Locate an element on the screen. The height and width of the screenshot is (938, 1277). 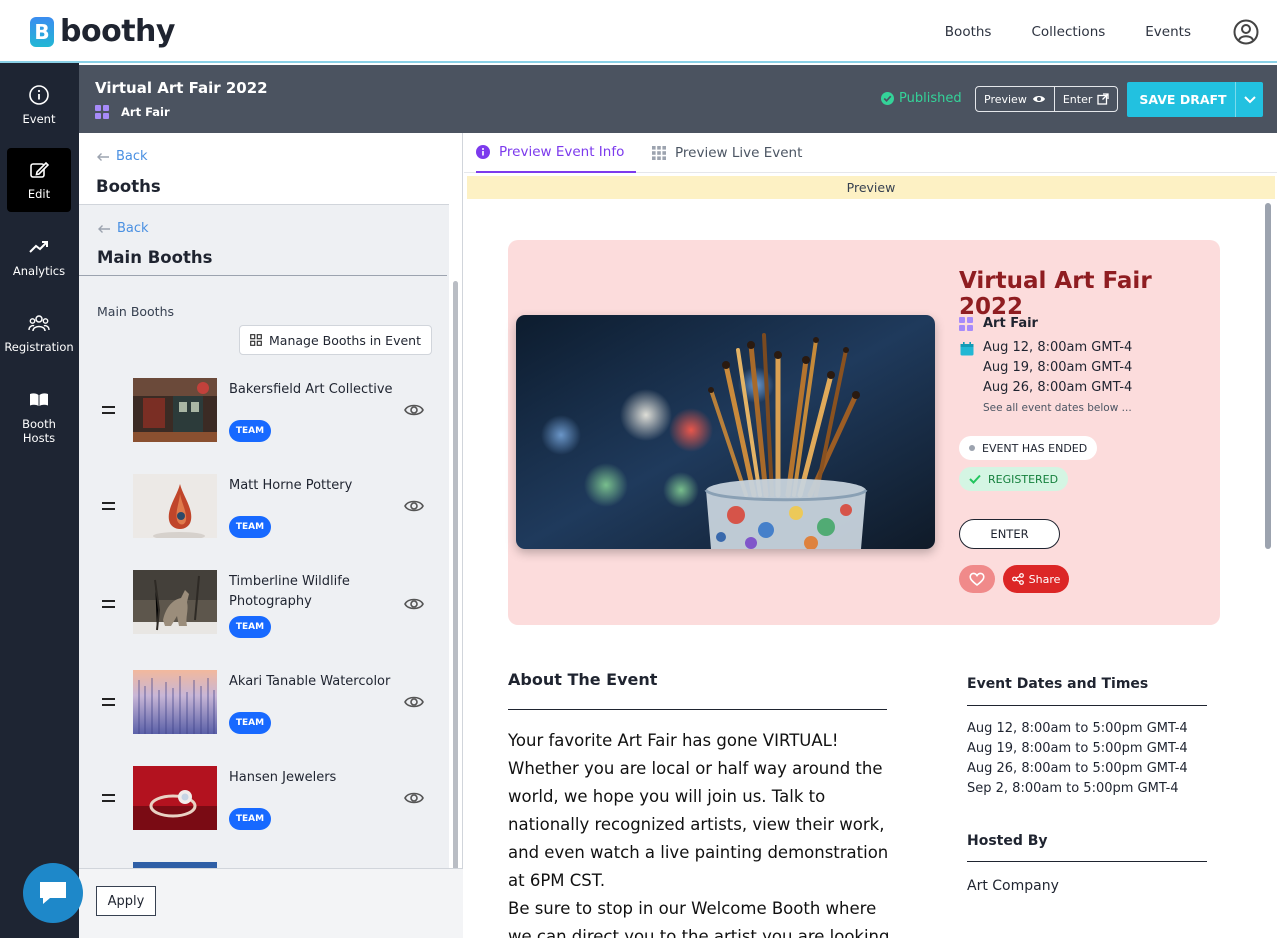
booth-row: Akari Tanable Watercolor TEAM is located at coordinates (259, 710).